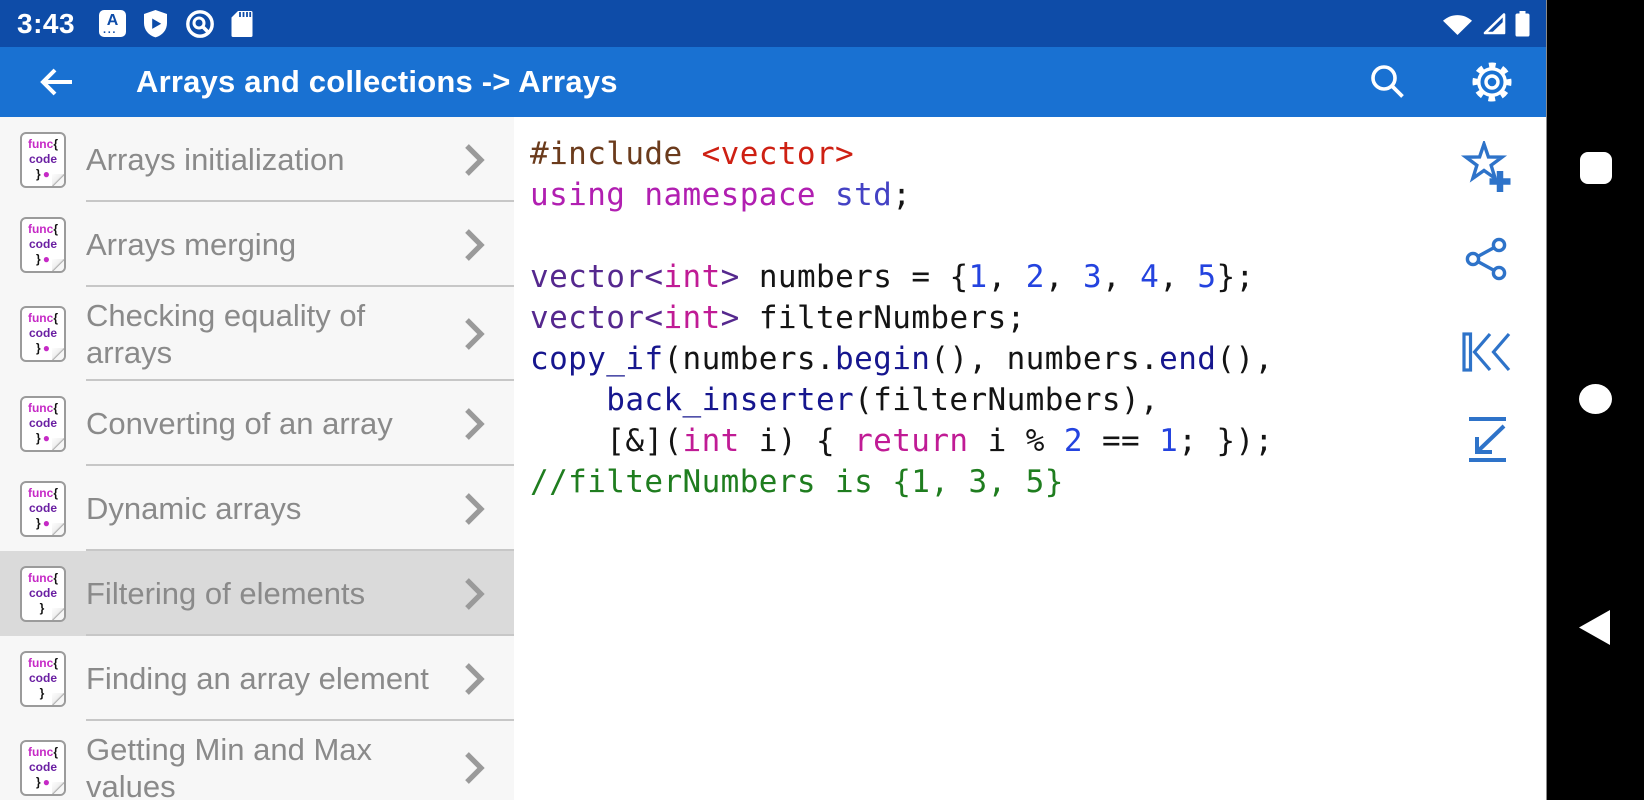 The image size is (1644, 800). I want to click on search-icon, so click(1387, 82).